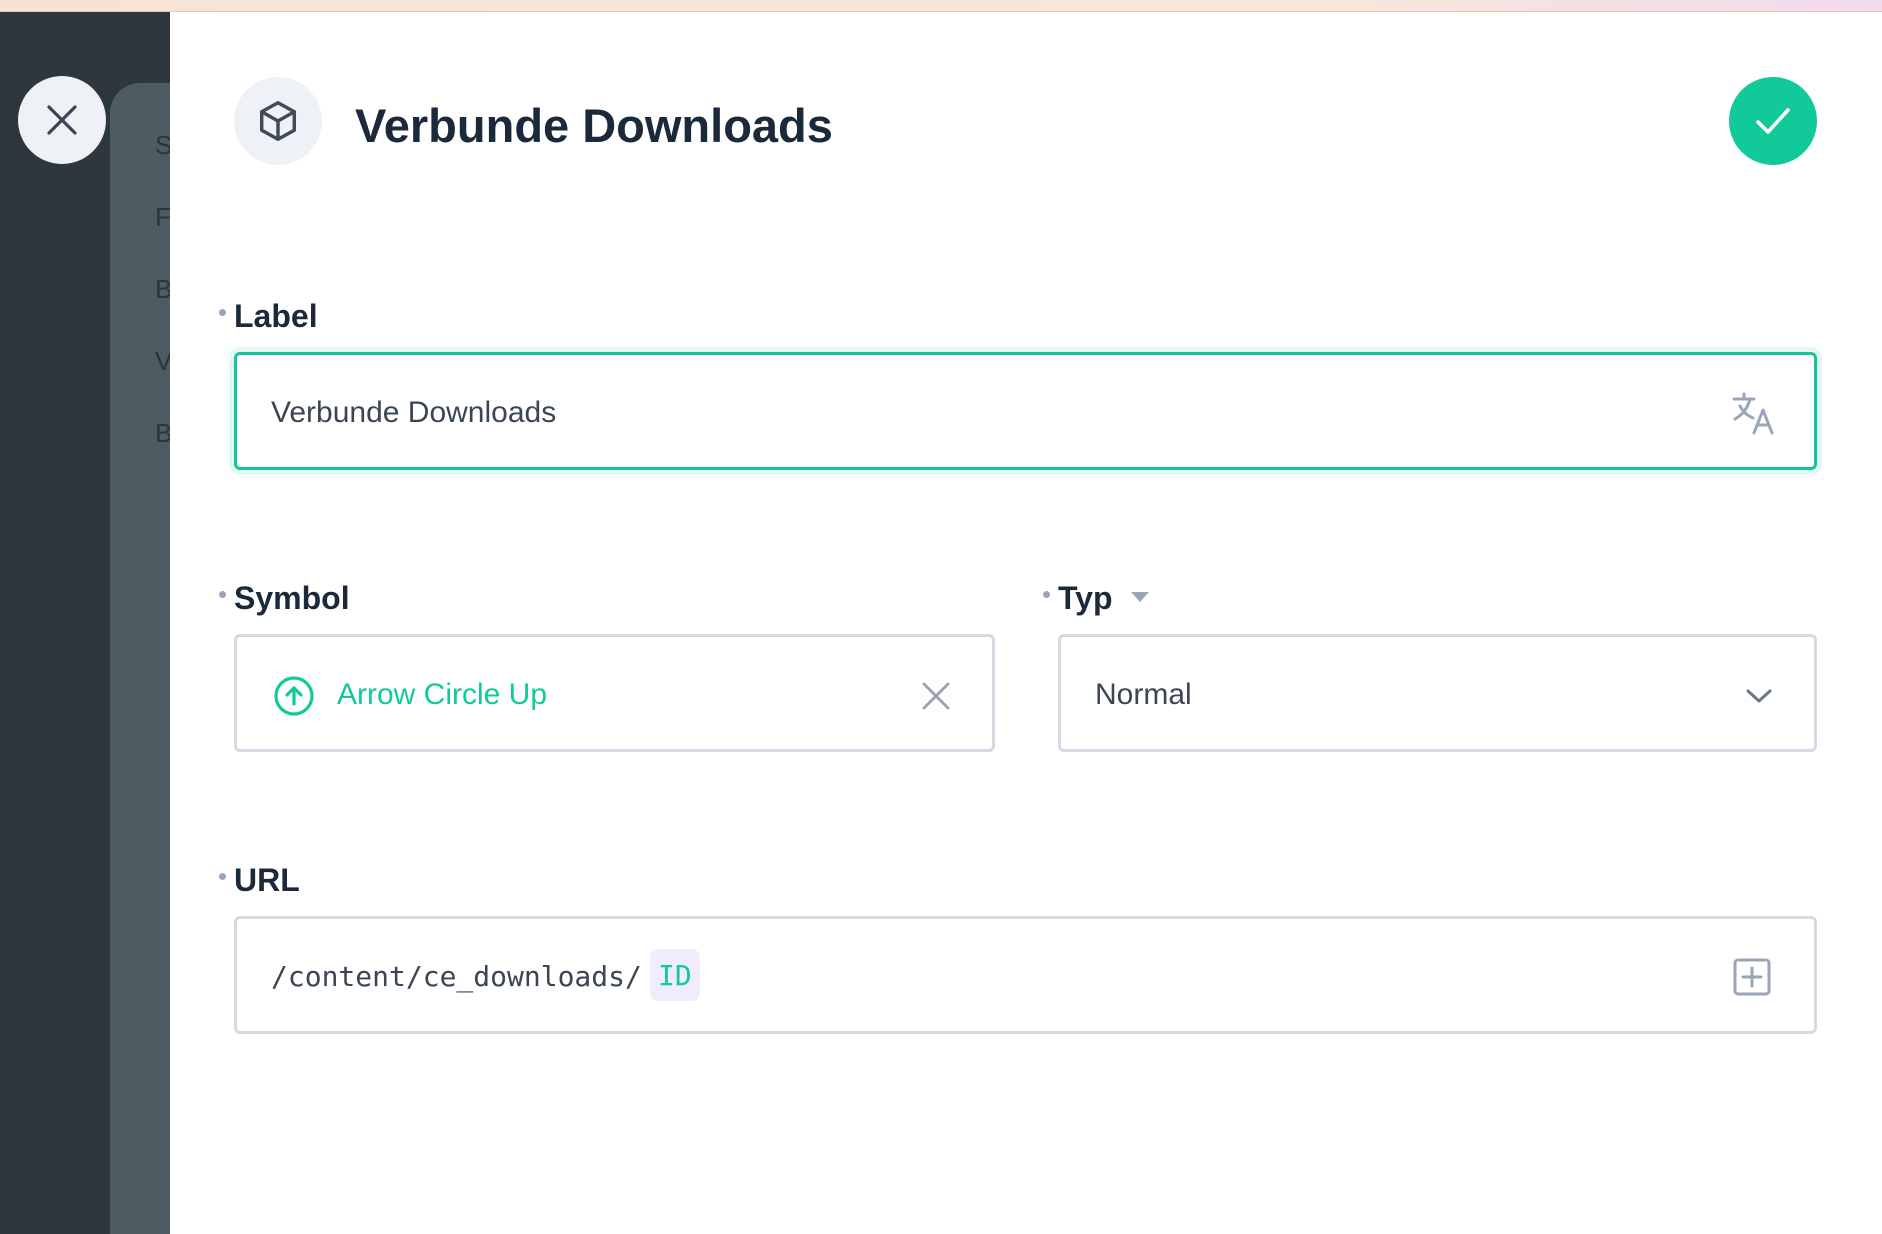 Image resolution: width=1882 pixels, height=1234 pixels. I want to click on clear-icon, so click(936, 696).